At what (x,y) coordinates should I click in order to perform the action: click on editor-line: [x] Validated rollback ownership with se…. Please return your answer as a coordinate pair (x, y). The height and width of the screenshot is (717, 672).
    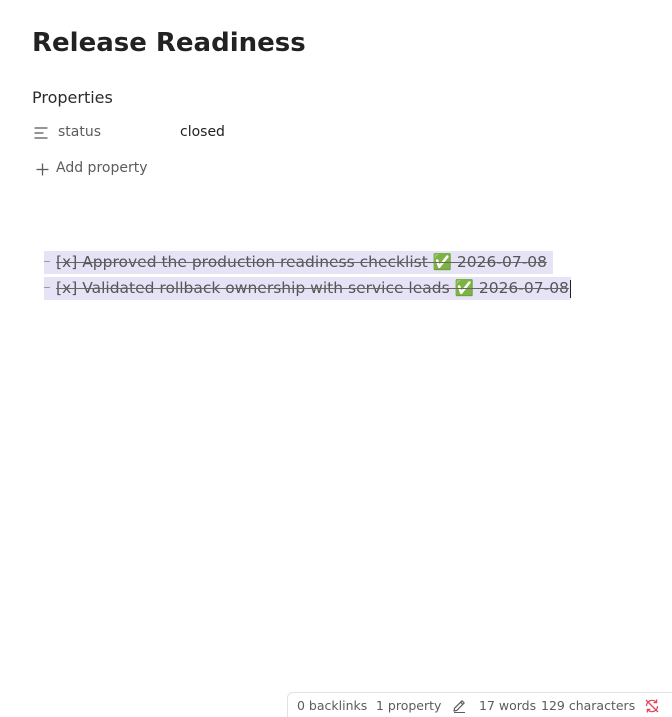
    Looking at the image, I should click on (308, 288).